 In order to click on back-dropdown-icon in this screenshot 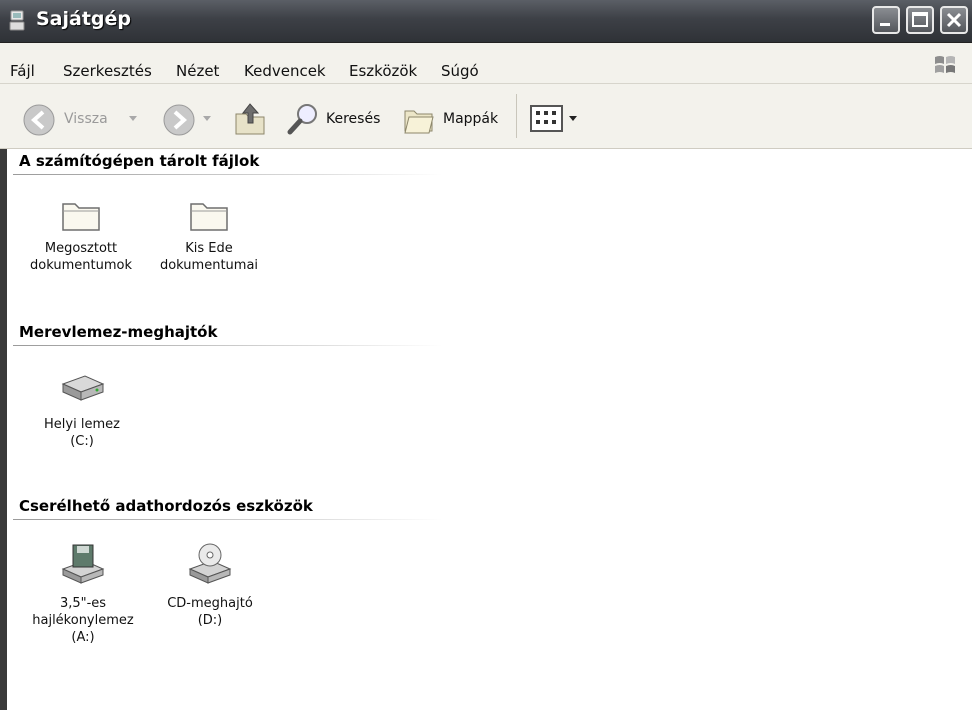, I will do `click(133, 119)`.